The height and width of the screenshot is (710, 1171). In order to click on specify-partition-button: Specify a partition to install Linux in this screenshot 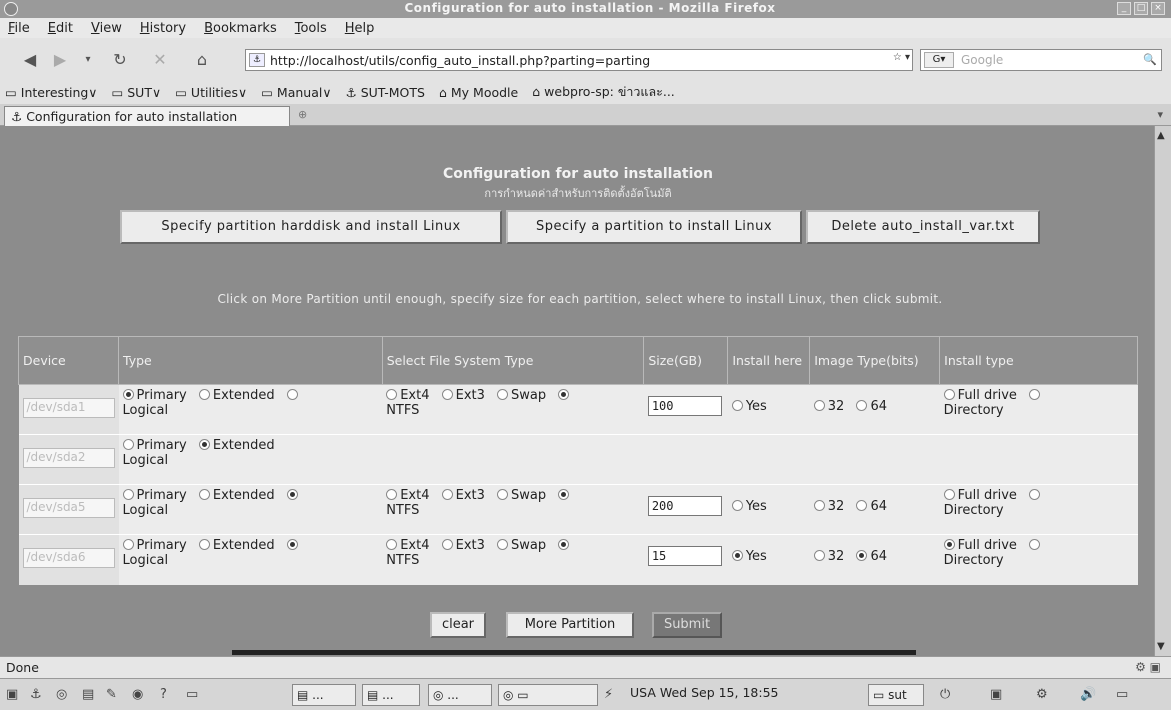, I will do `click(654, 227)`.